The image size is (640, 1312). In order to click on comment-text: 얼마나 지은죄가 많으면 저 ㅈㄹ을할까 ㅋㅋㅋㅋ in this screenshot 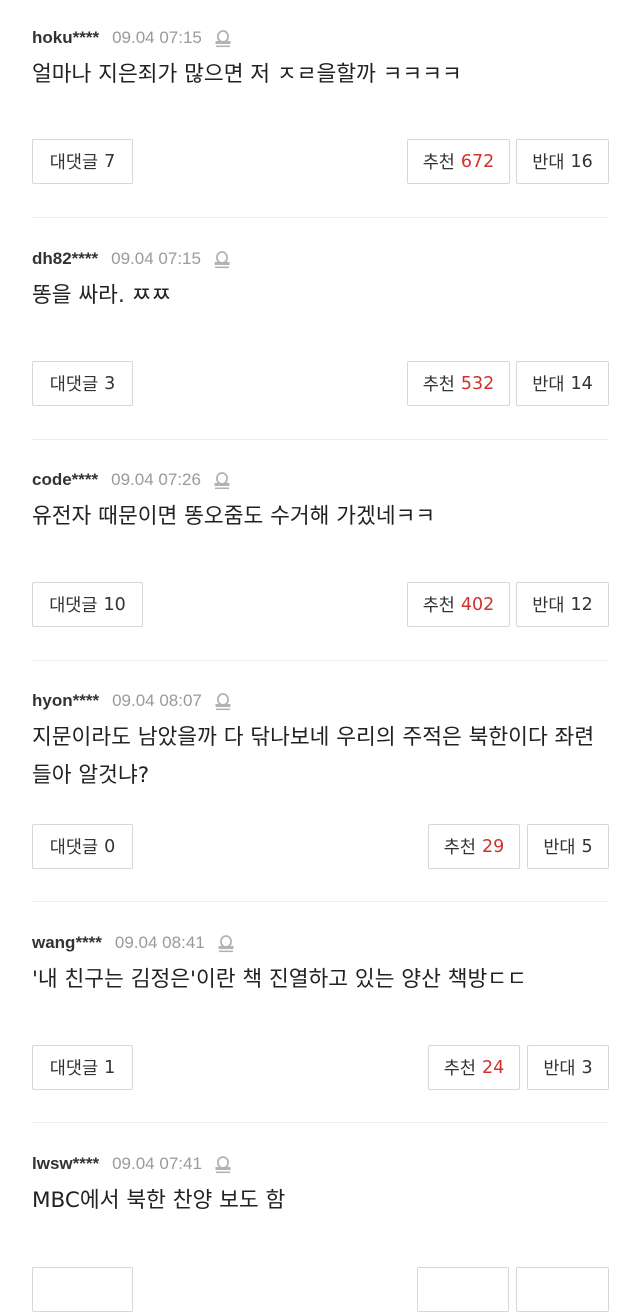, I will do `click(247, 74)`.